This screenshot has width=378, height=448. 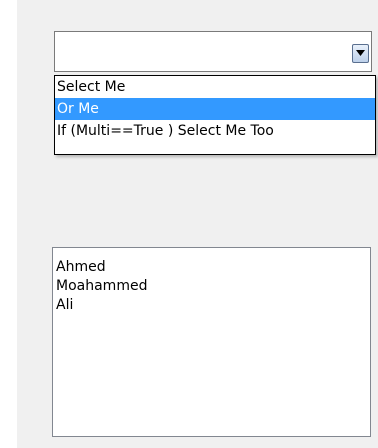 What do you see at coordinates (211, 305) in the screenshot?
I see `list-item-ali: Ali` at bounding box center [211, 305].